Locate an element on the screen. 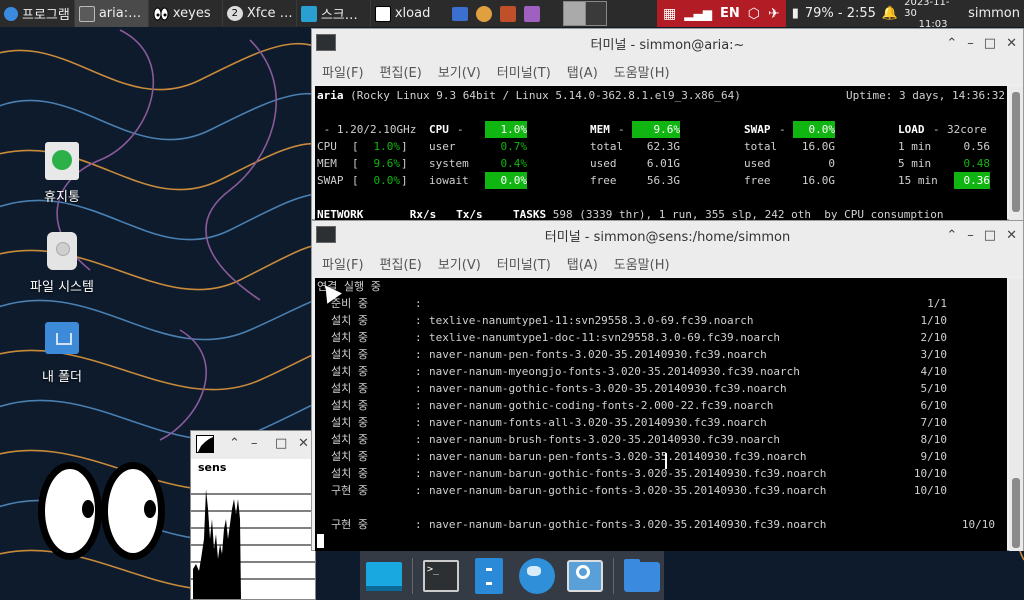  output-count: 4/10 is located at coordinates (934, 371).